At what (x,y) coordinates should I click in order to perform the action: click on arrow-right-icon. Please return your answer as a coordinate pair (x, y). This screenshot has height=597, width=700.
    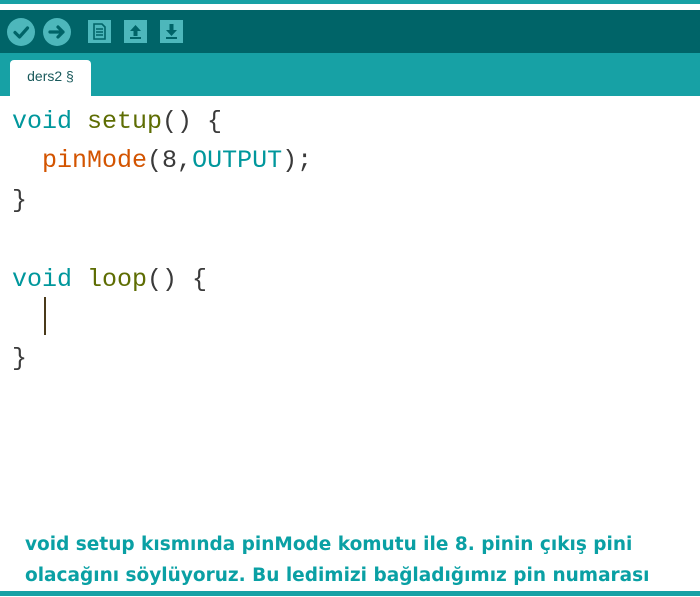
    Looking at the image, I should click on (56, 32).